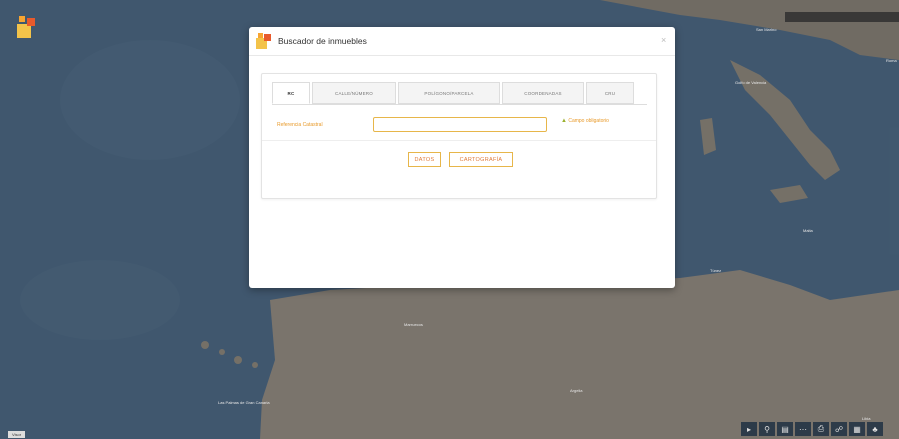  I want to click on map-label-las-palmas: Las Palmas de Gran Canaria, so click(244, 402).